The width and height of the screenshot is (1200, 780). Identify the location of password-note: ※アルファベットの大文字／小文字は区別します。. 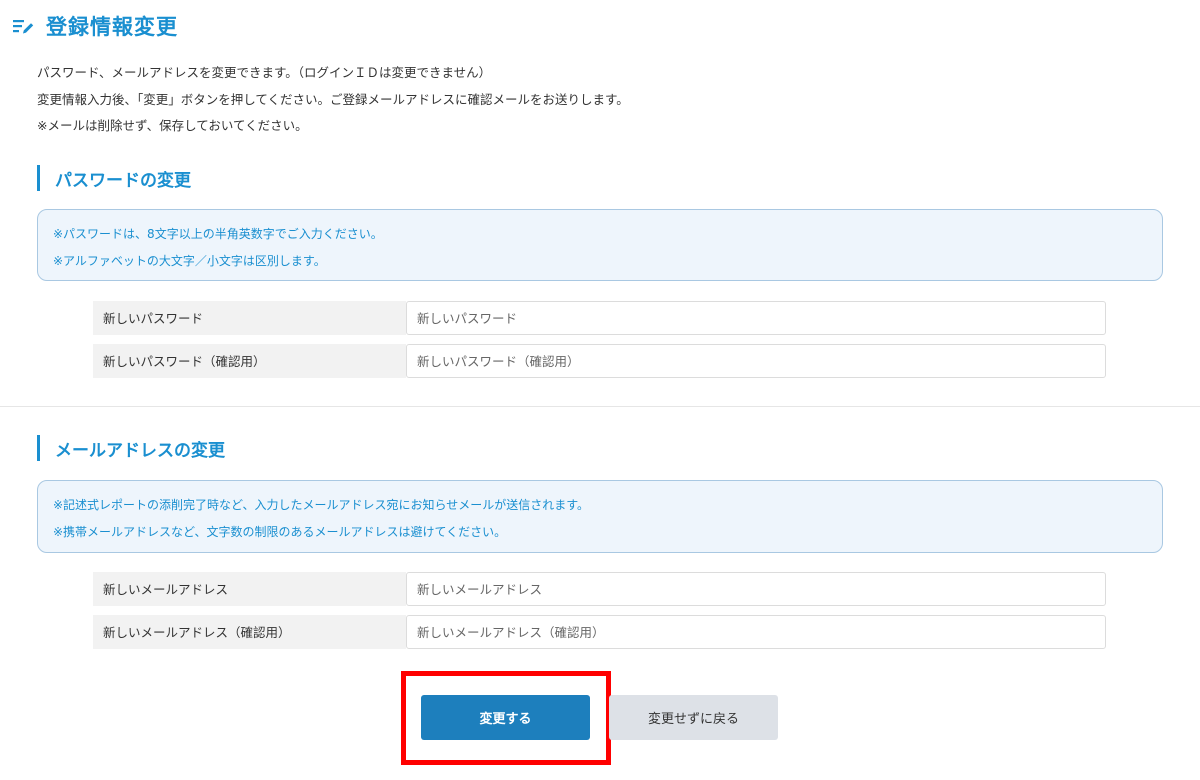
(189, 260).